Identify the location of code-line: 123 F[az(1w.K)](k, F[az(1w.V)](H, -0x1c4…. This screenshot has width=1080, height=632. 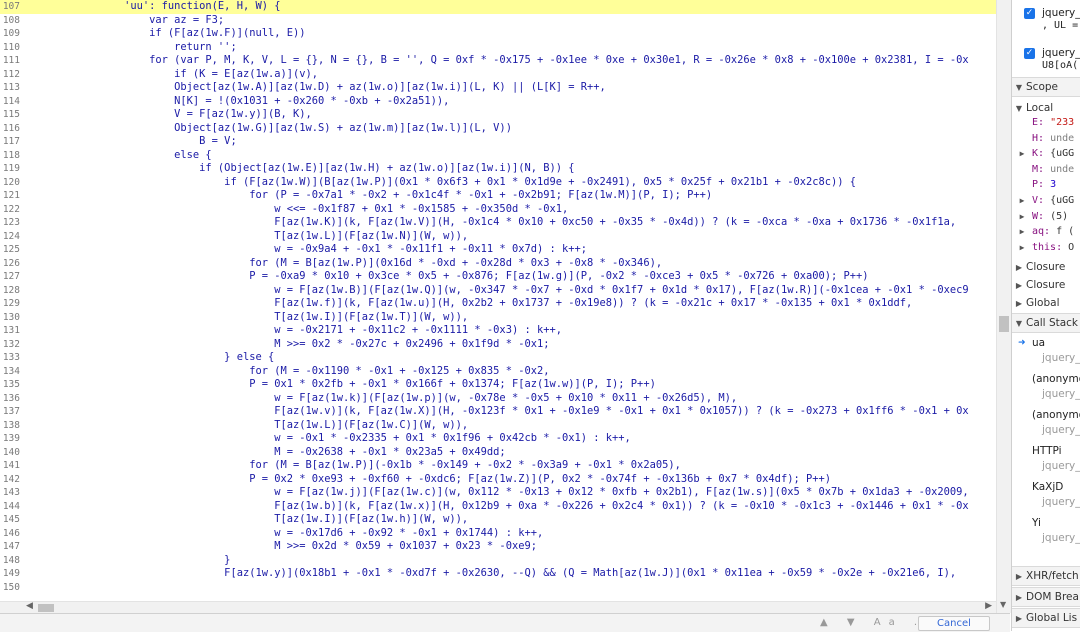
(498, 223).